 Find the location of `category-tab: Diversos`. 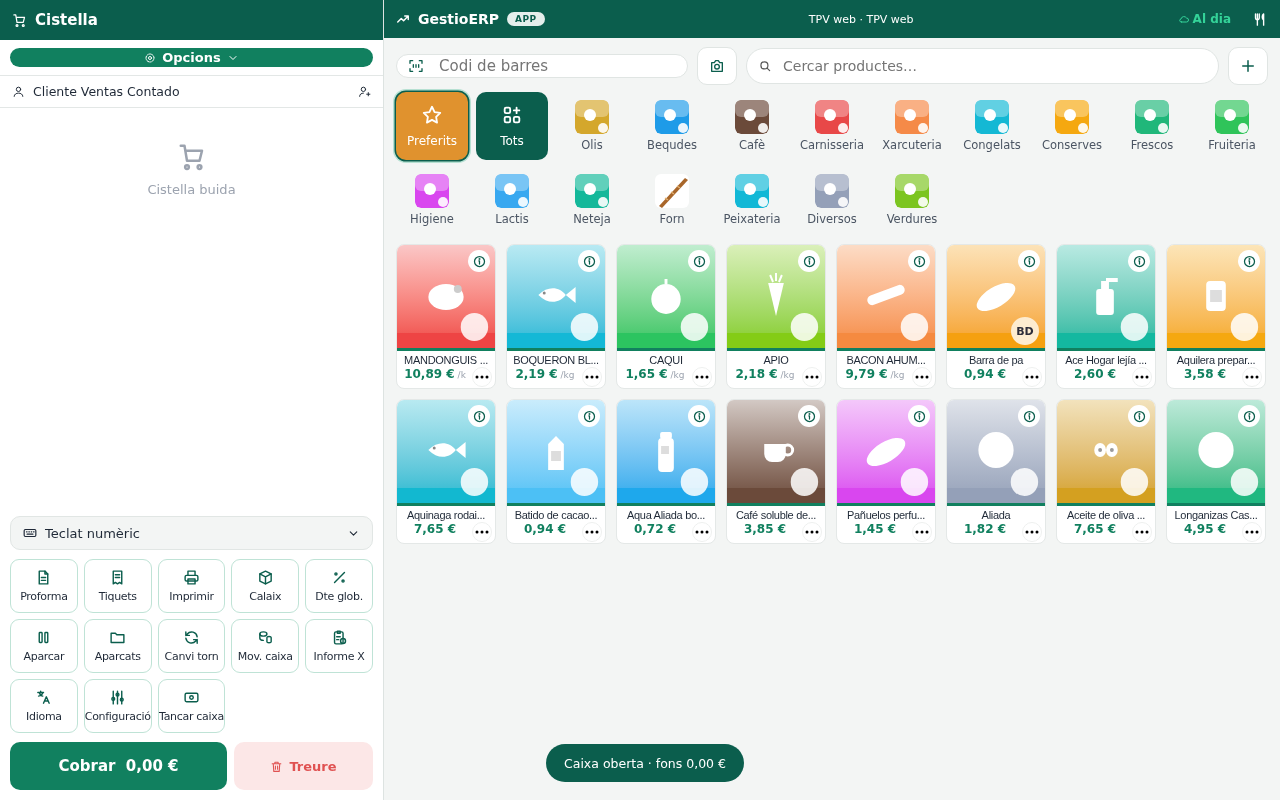

category-tab: Diversos is located at coordinates (832, 200).